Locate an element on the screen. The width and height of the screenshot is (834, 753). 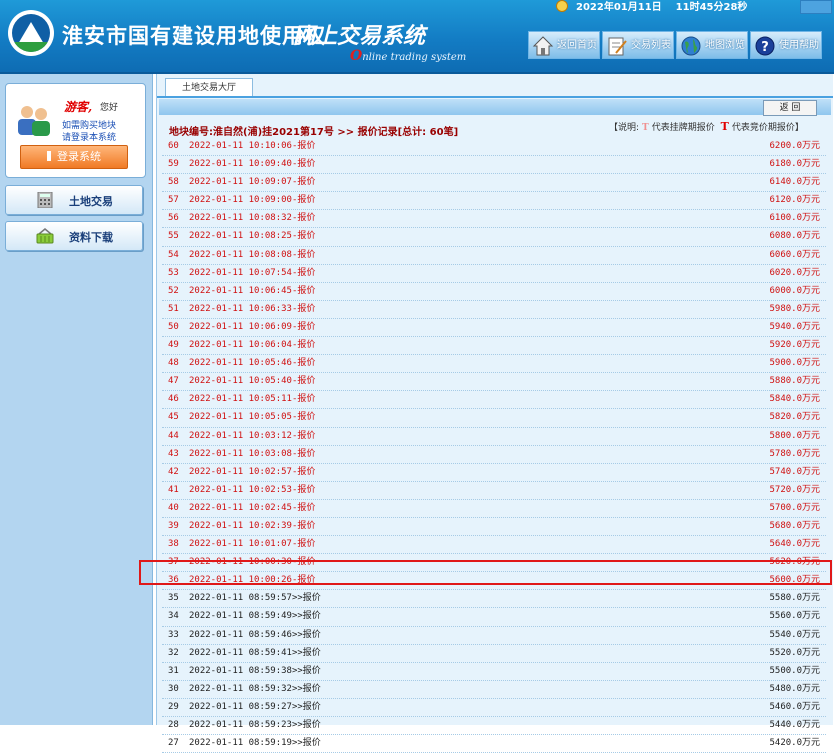
back-button: 返 回 is located at coordinates (790, 108).